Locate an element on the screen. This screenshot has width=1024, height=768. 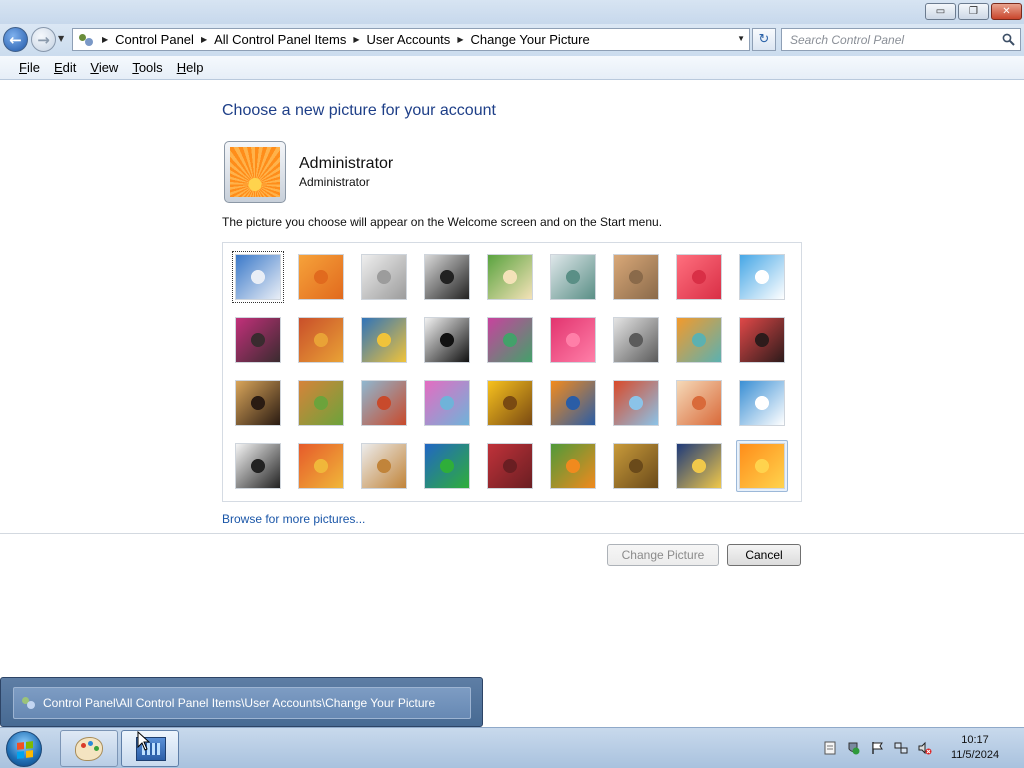
breadcrumb-user-accounts: User Accounts is located at coordinates (408, 39).